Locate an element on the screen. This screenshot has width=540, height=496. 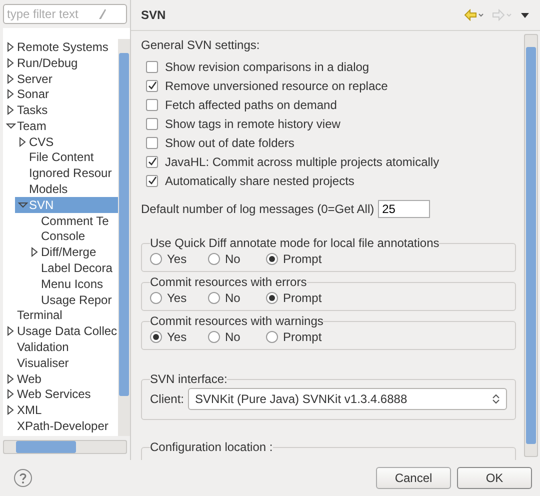
help-icon is located at coordinates (23, 478).